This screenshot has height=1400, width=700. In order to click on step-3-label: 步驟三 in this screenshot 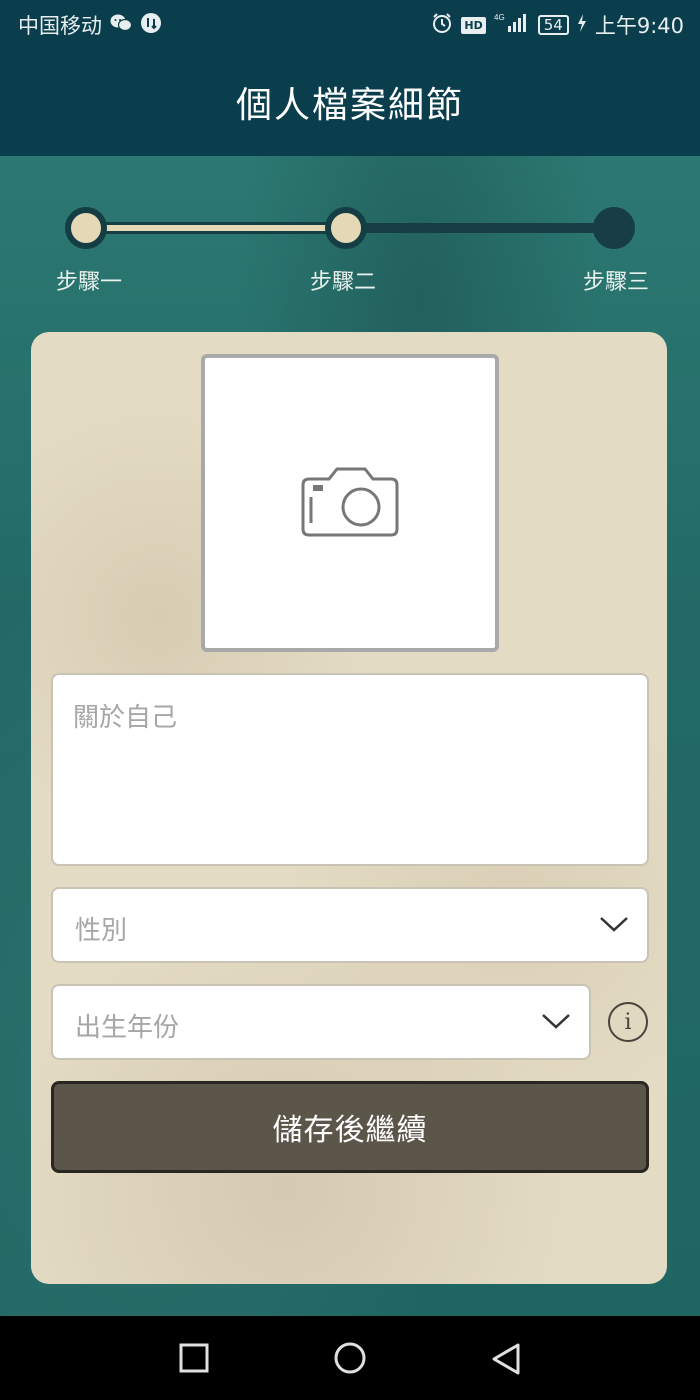, I will do `click(616, 282)`.